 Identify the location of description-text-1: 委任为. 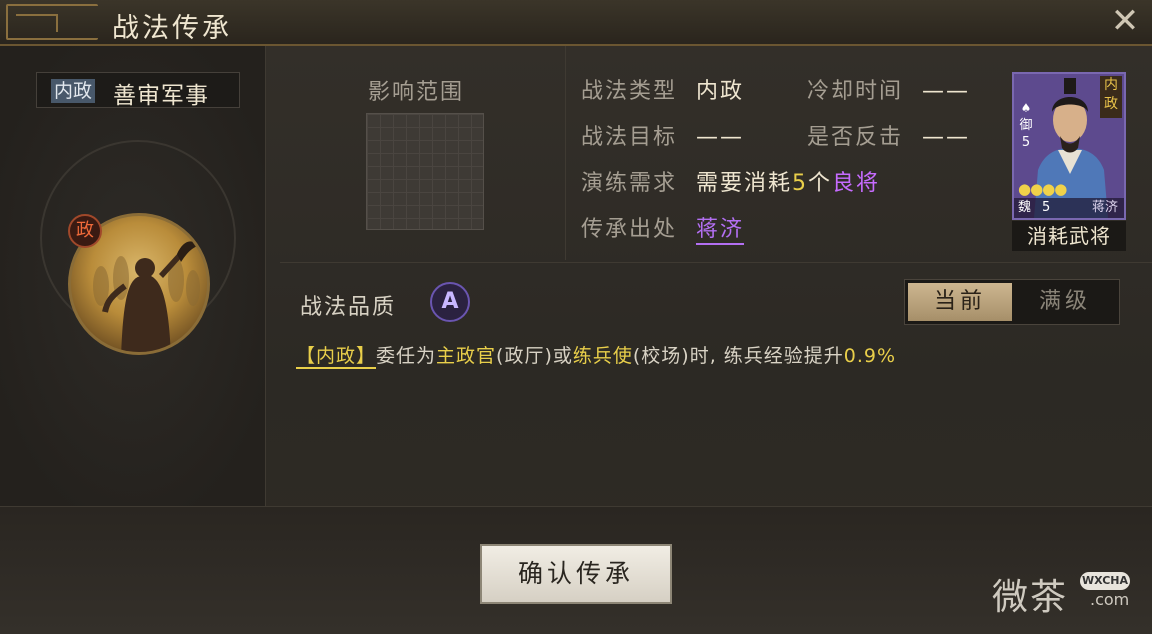
(406, 356).